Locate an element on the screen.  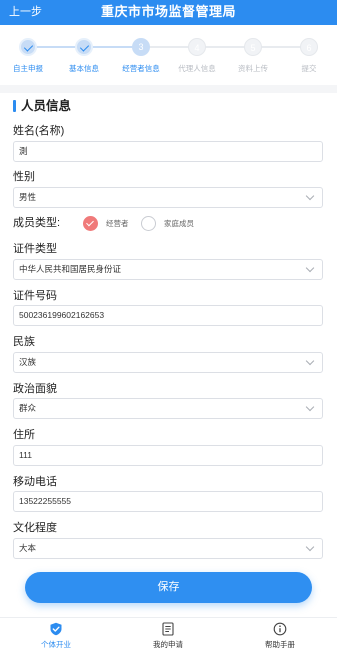
gender-value: 男性 is located at coordinates (28, 197).